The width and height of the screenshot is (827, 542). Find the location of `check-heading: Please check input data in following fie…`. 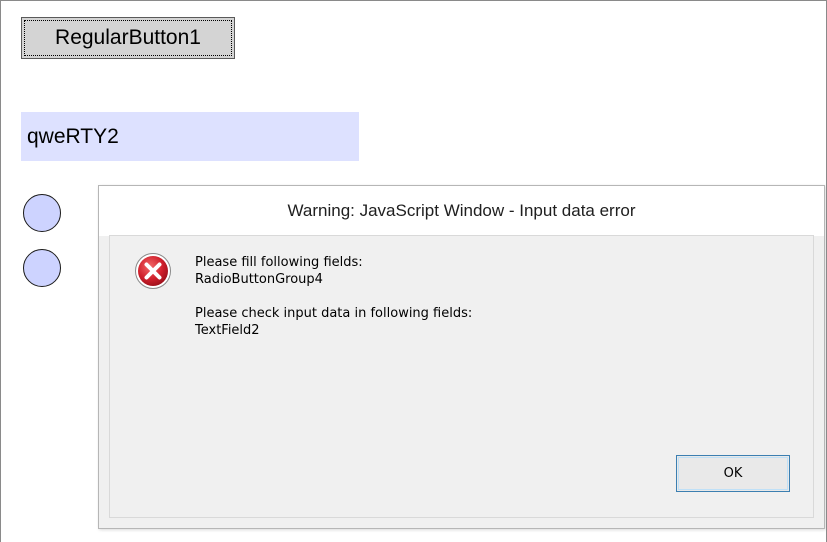

check-heading: Please check input data in following fie… is located at coordinates (334, 313).